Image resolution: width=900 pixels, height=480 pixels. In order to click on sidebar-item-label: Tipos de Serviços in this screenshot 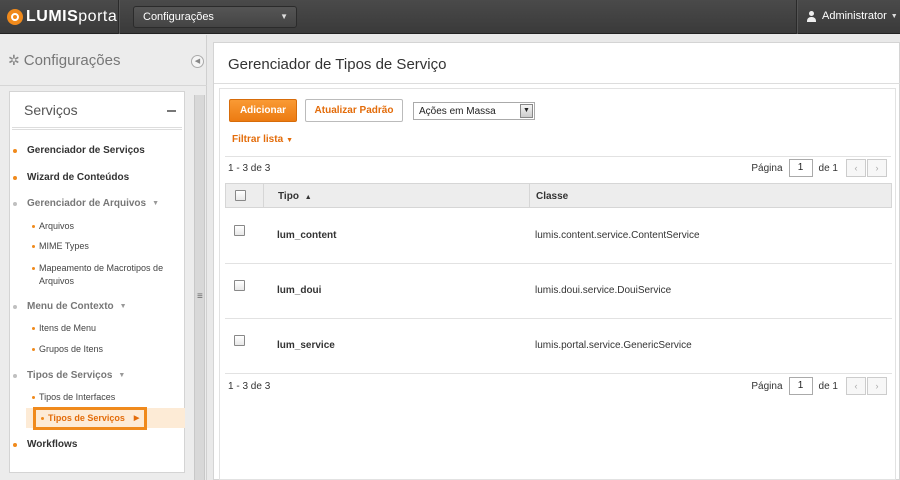, I will do `click(86, 418)`.